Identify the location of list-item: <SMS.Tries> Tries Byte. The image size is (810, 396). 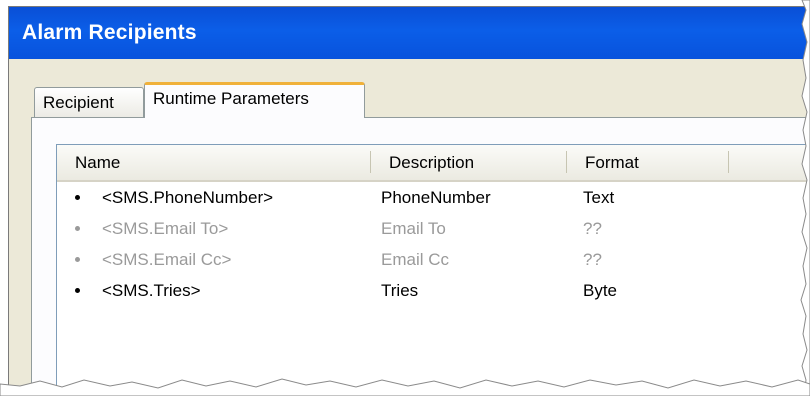
(433, 290).